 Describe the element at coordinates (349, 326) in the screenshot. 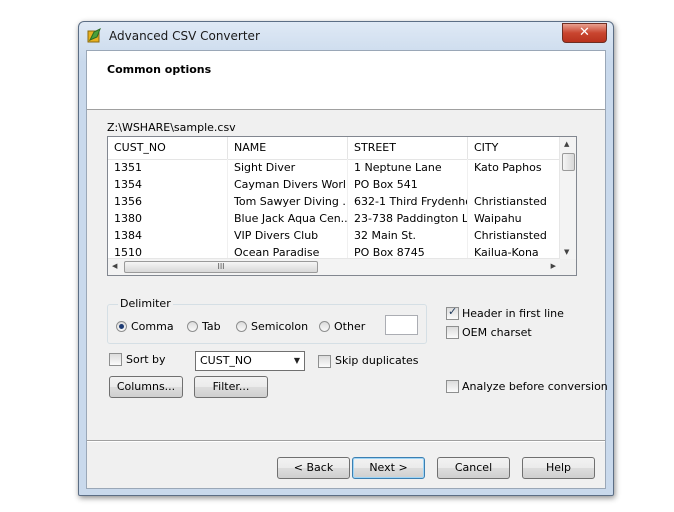

I see `radio-other-label: Other` at that location.